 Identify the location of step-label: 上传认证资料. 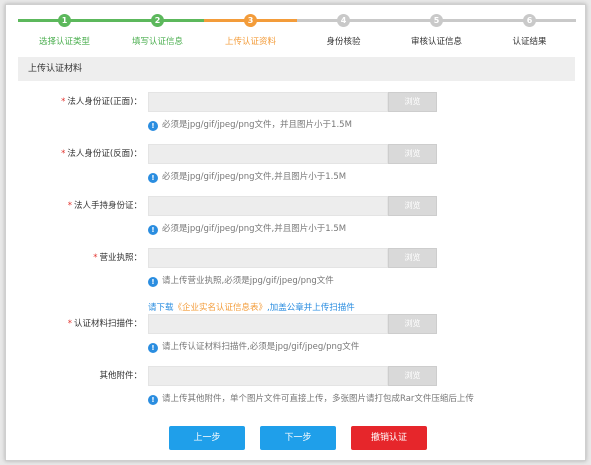
(250, 42).